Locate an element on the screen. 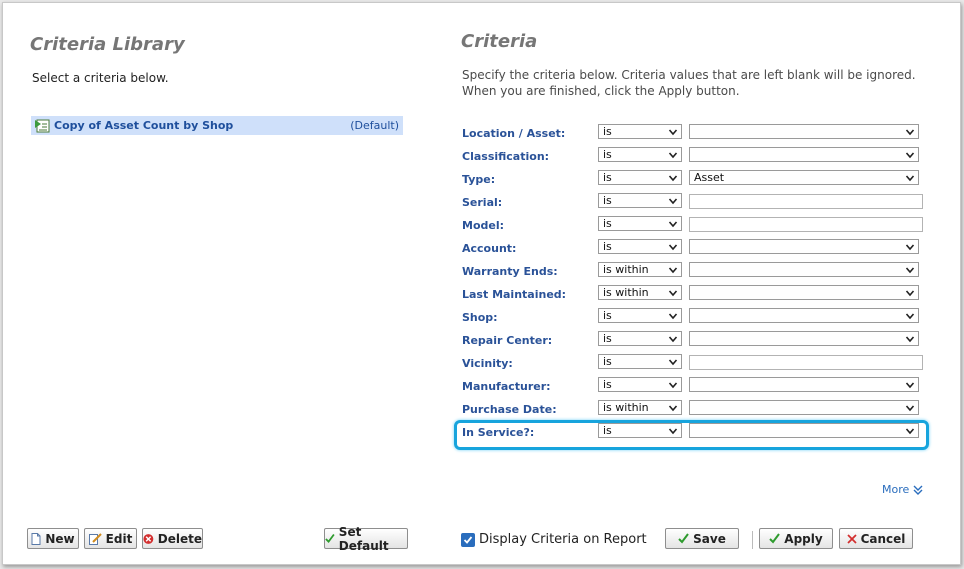  button-divider is located at coordinates (752, 540).